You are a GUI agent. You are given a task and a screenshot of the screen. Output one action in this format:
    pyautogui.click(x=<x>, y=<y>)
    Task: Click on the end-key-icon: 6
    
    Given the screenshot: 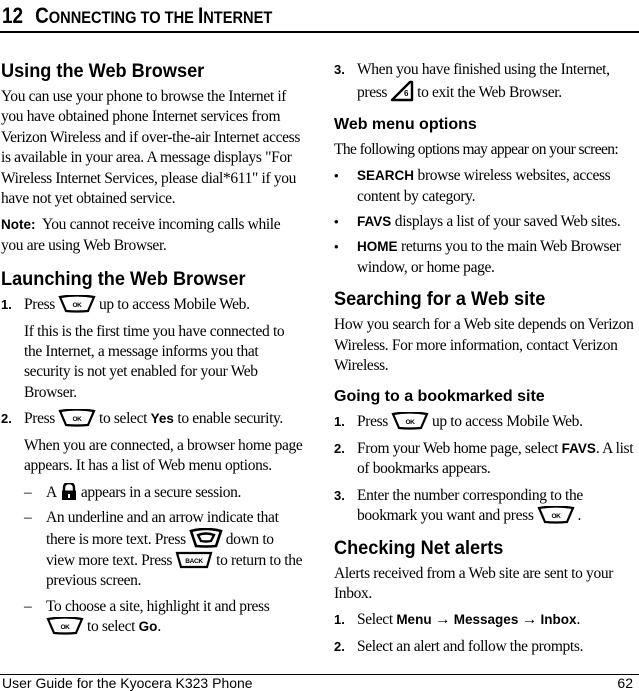 What is the action you would take?
    pyautogui.click(x=402, y=91)
    